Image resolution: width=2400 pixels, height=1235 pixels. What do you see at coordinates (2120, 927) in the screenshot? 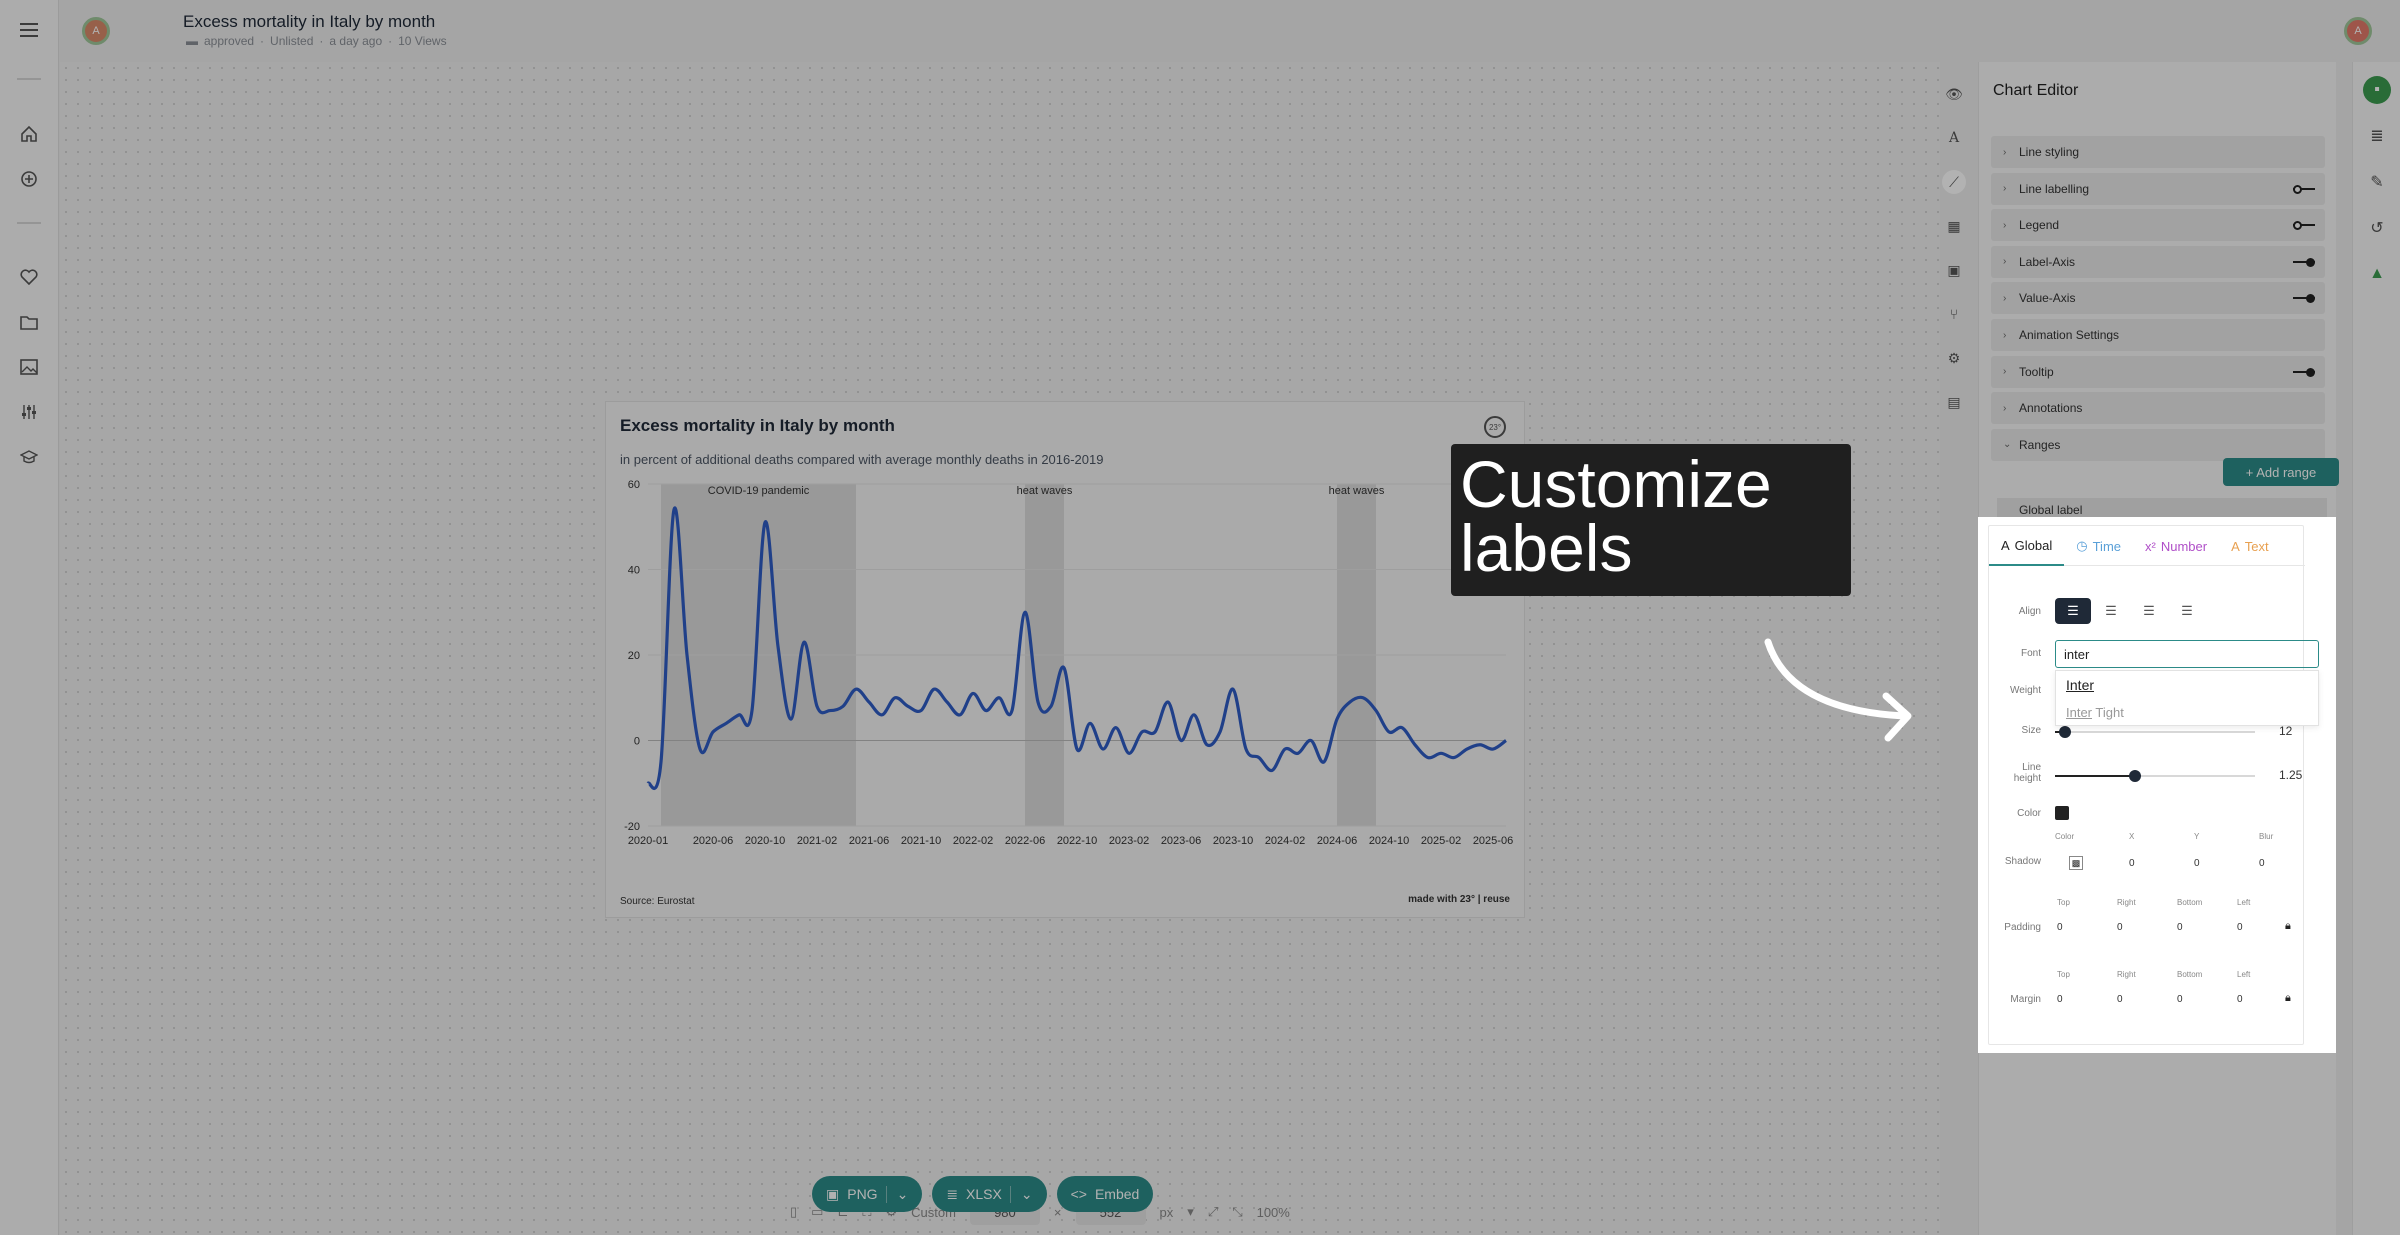
I see `padding-right-input: 0` at bounding box center [2120, 927].